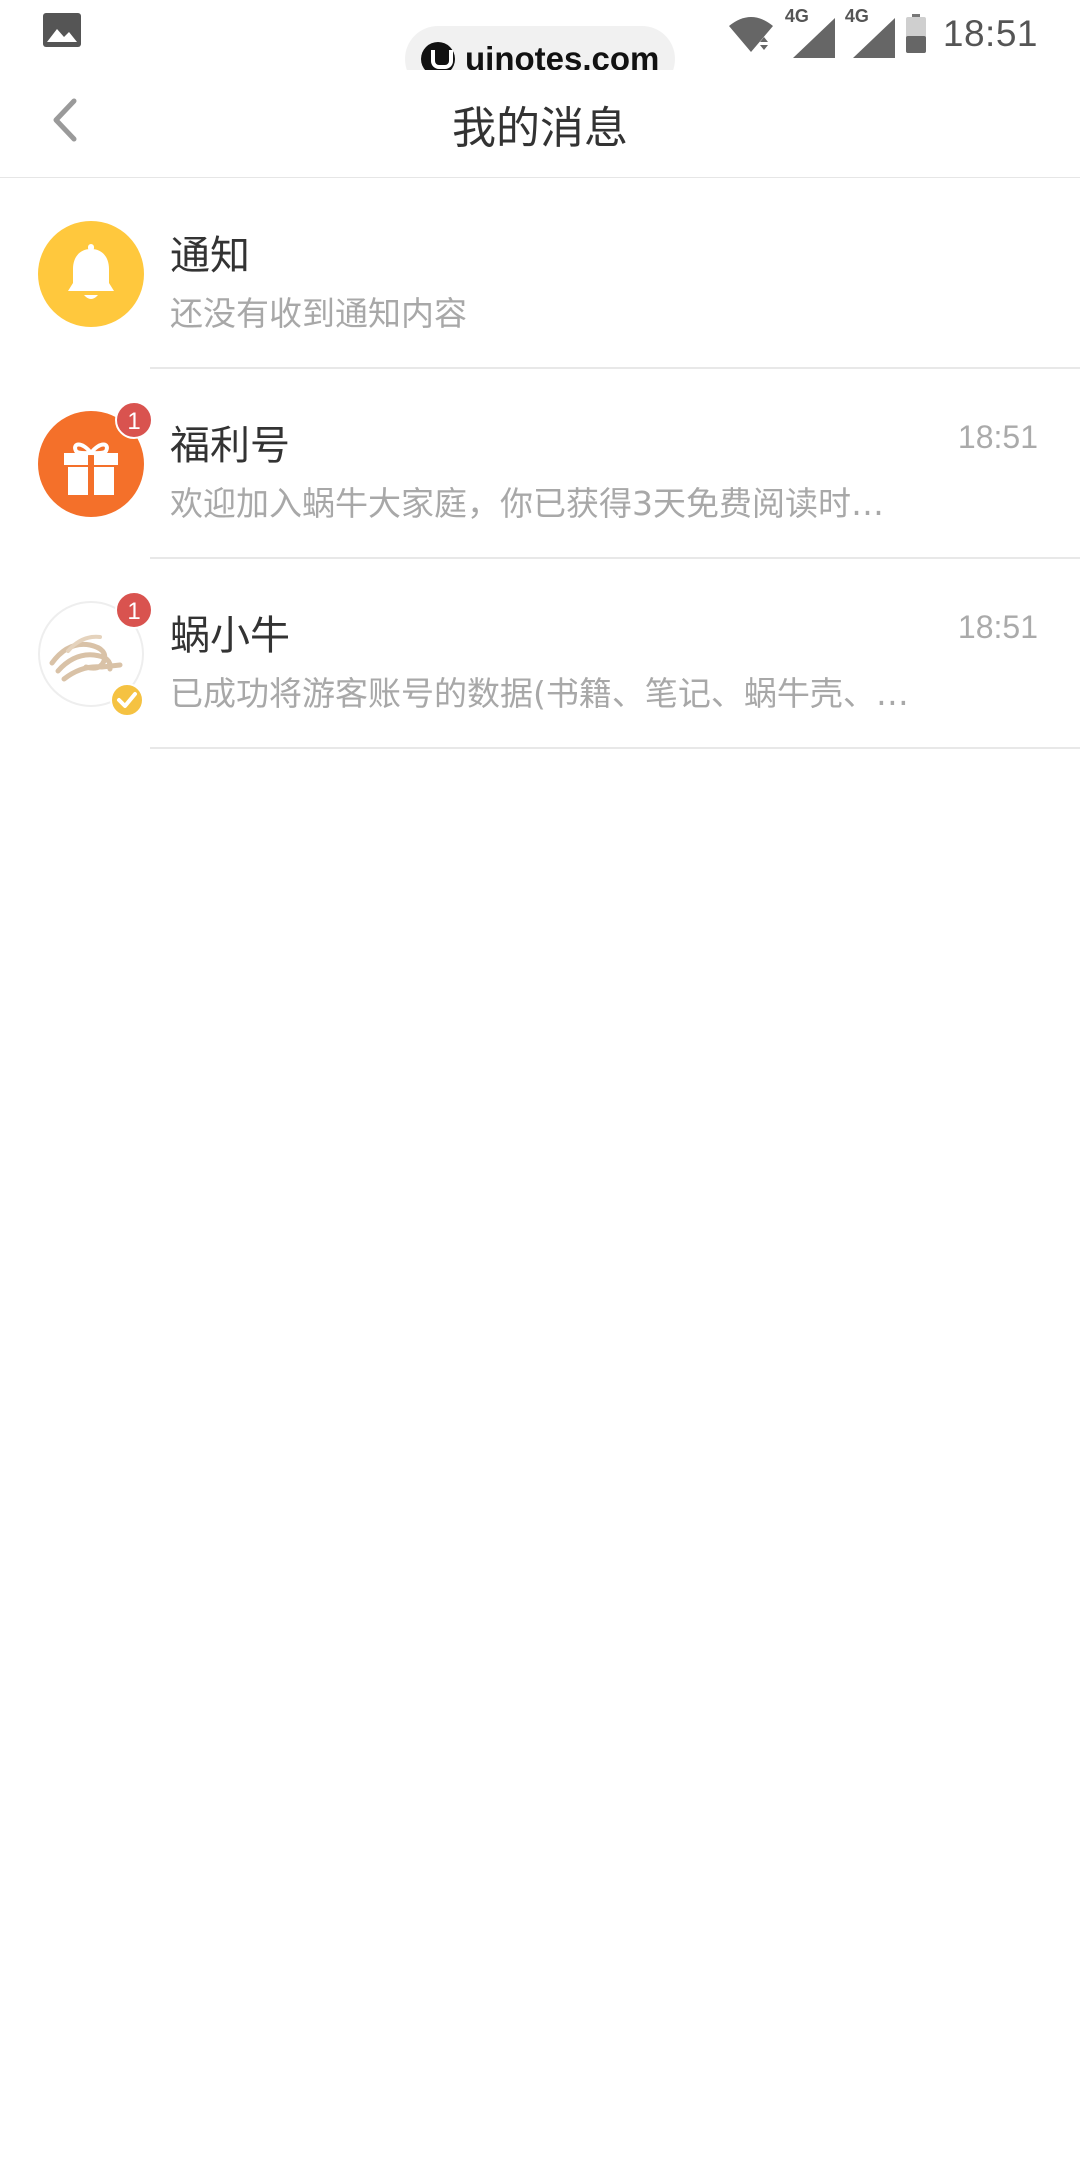 Image resolution: width=1080 pixels, height=2160 pixels. What do you see at coordinates (915, 33) in the screenshot?
I see `battery-icon` at bounding box center [915, 33].